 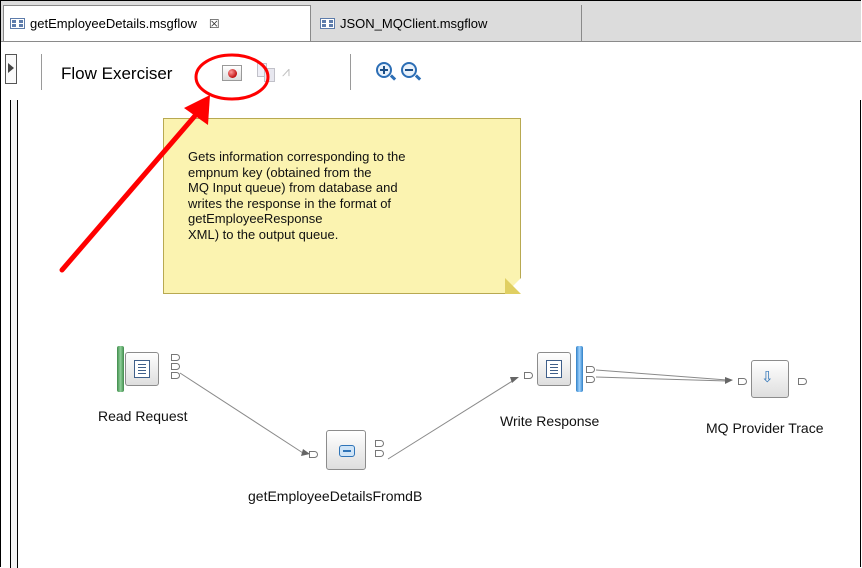 What do you see at coordinates (131, 190) in the screenshot?
I see `highlight-arrow` at bounding box center [131, 190].